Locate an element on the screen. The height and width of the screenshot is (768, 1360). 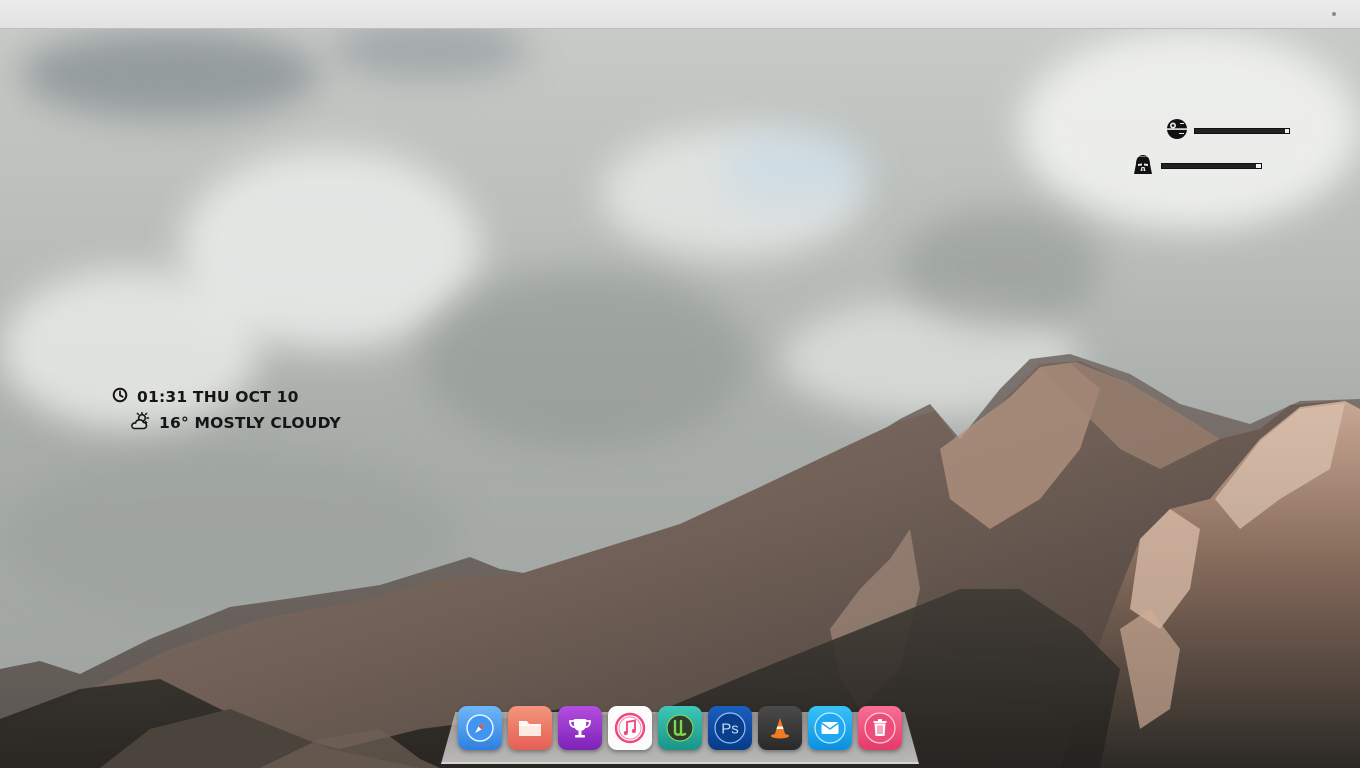
weather-row: 16° MOSTLY CLOUDY is located at coordinates (235, 423).